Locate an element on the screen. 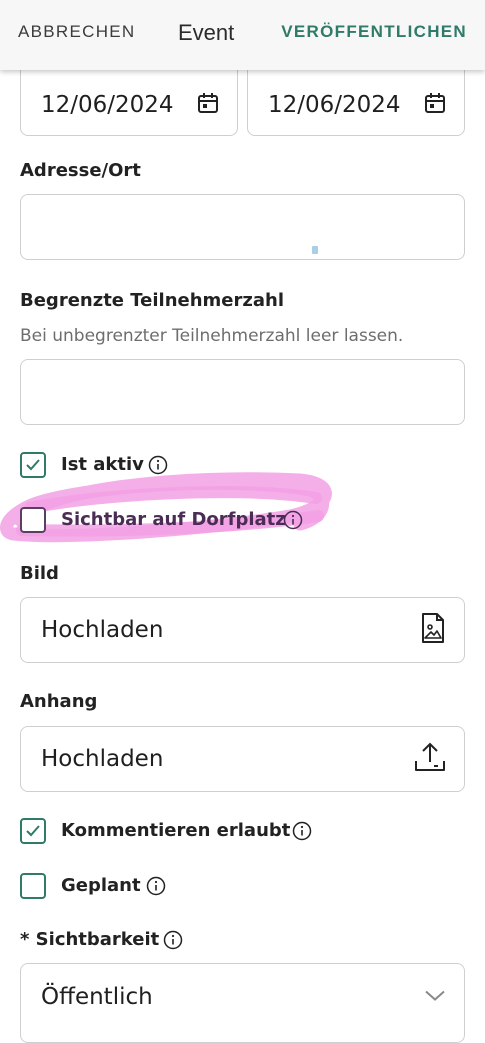  participants-input is located at coordinates (242, 392).